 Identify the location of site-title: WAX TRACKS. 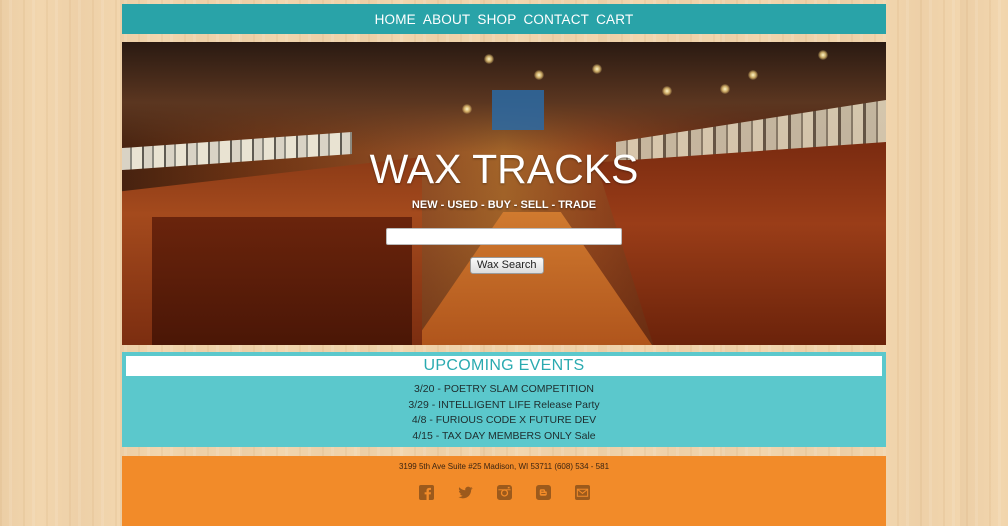
(504, 169).